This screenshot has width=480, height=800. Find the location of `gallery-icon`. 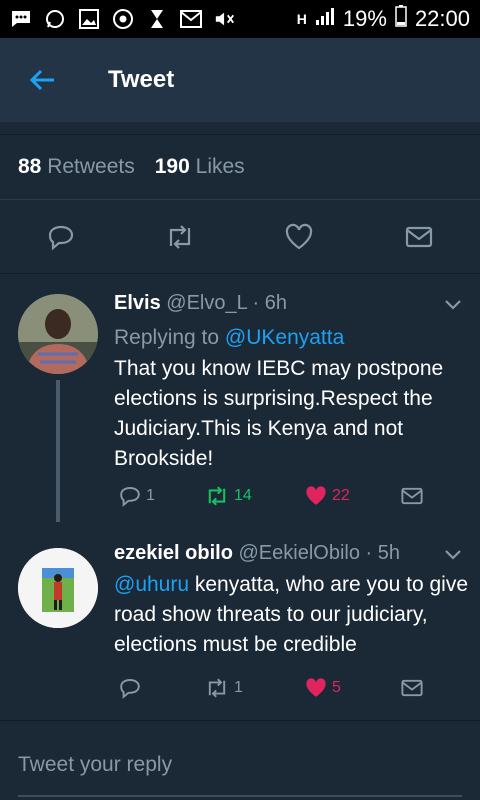

gallery-icon is located at coordinates (89, 19).